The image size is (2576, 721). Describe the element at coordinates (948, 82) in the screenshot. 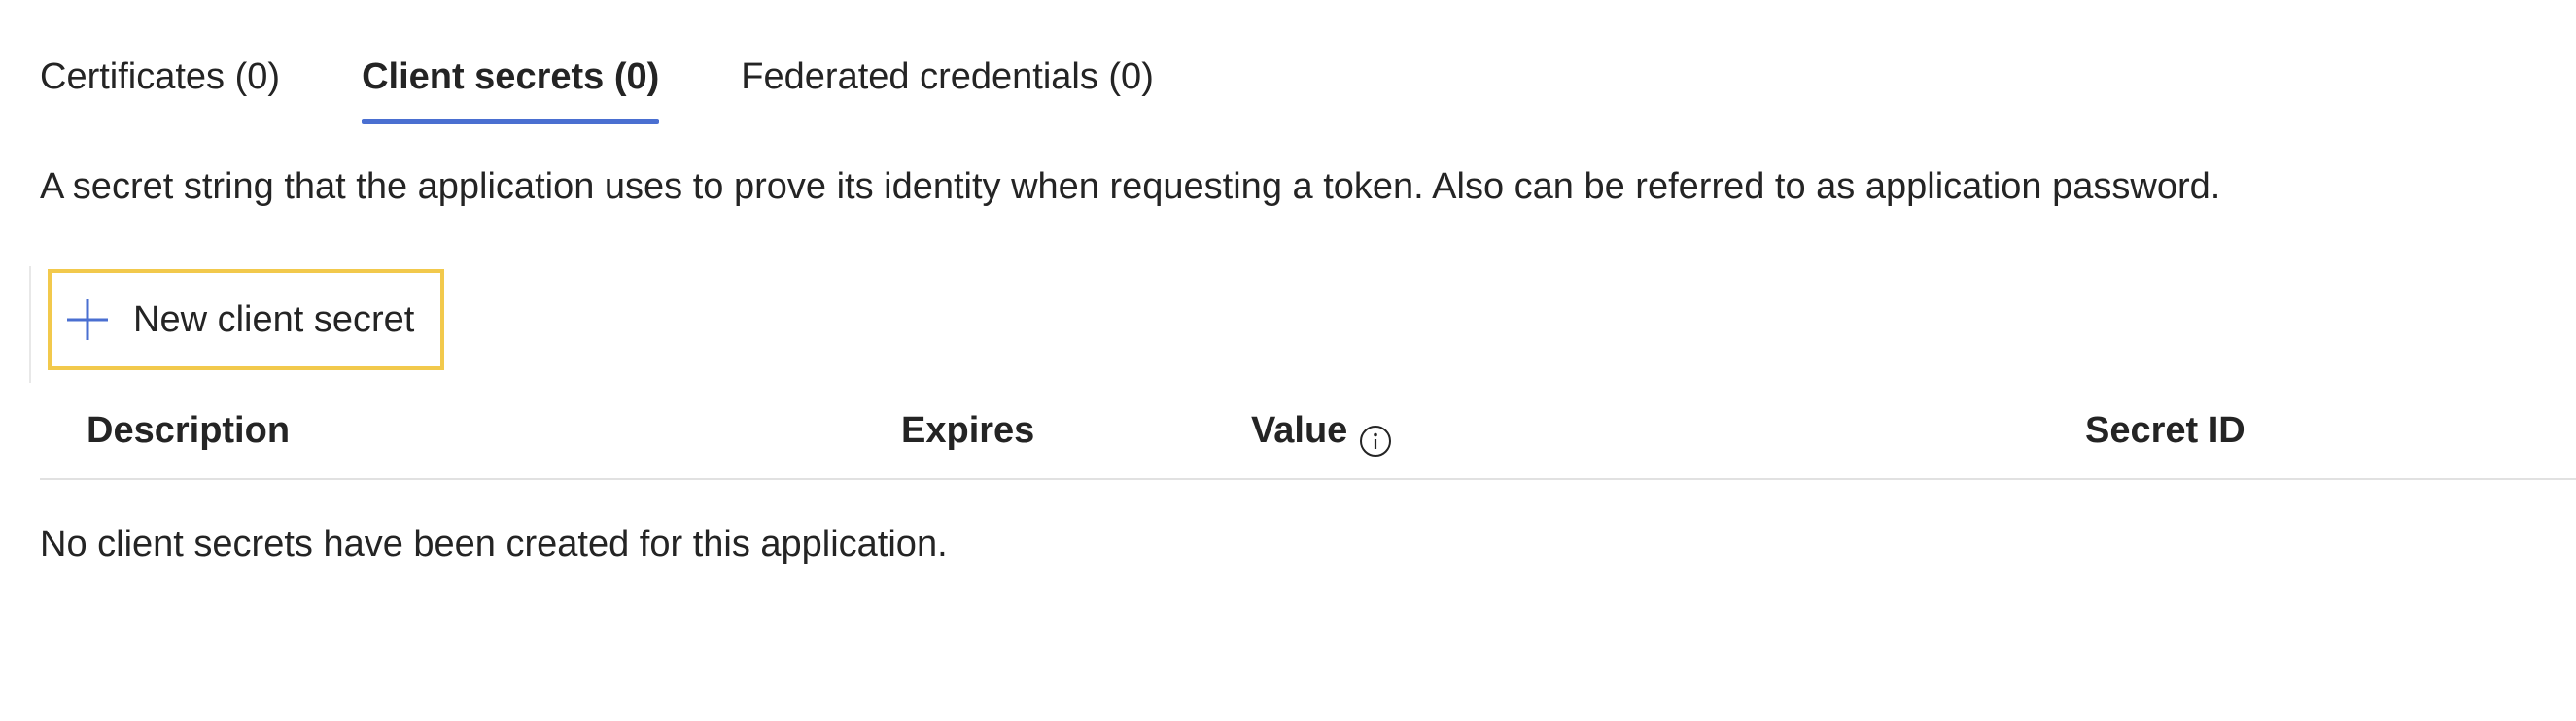

I see `tab-federated-credentials: Federated credentials (0)` at that location.